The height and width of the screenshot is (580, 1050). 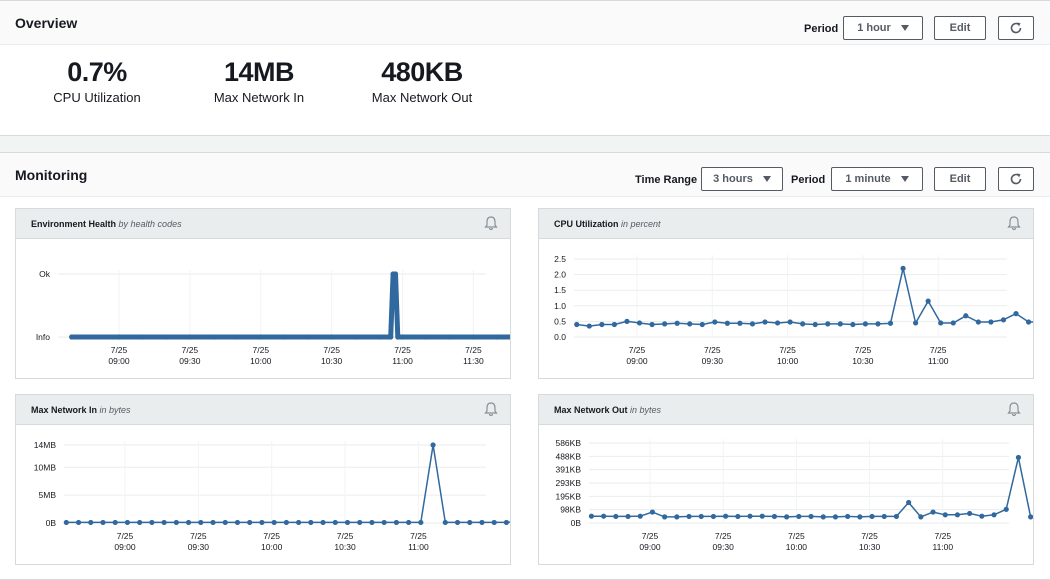 What do you see at coordinates (586, 224) in the screenshot?
I see `panel-title-text: CPU Utilization` at bounding box center [586, 224].